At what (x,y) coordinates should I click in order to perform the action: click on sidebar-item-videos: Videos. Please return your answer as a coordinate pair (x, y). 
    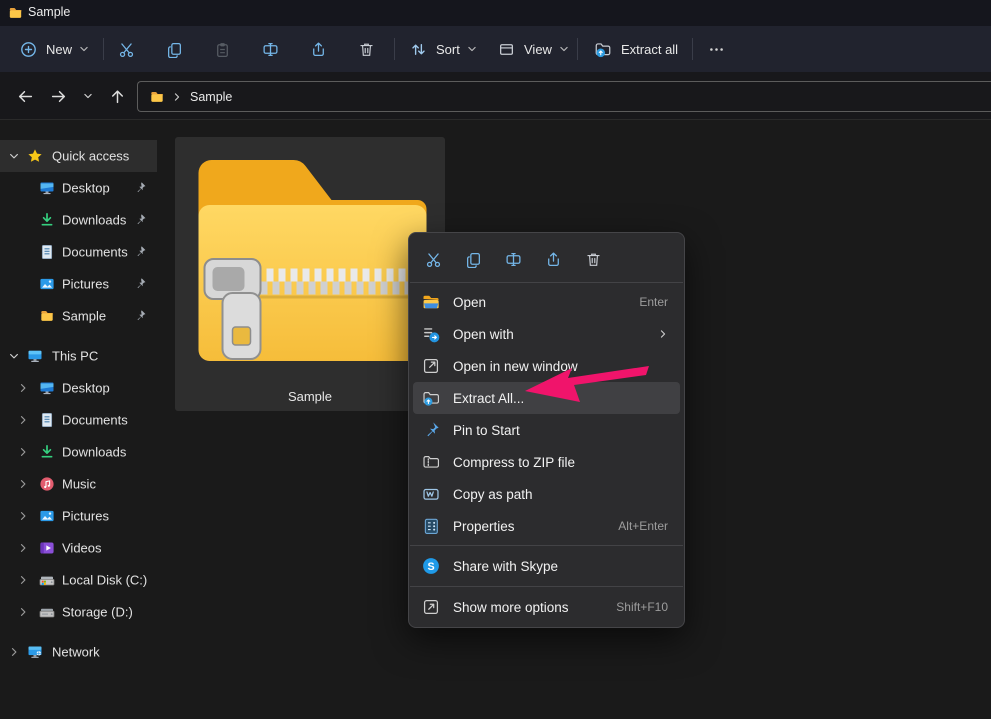
    Looking at the image, I should click on (78, 548).